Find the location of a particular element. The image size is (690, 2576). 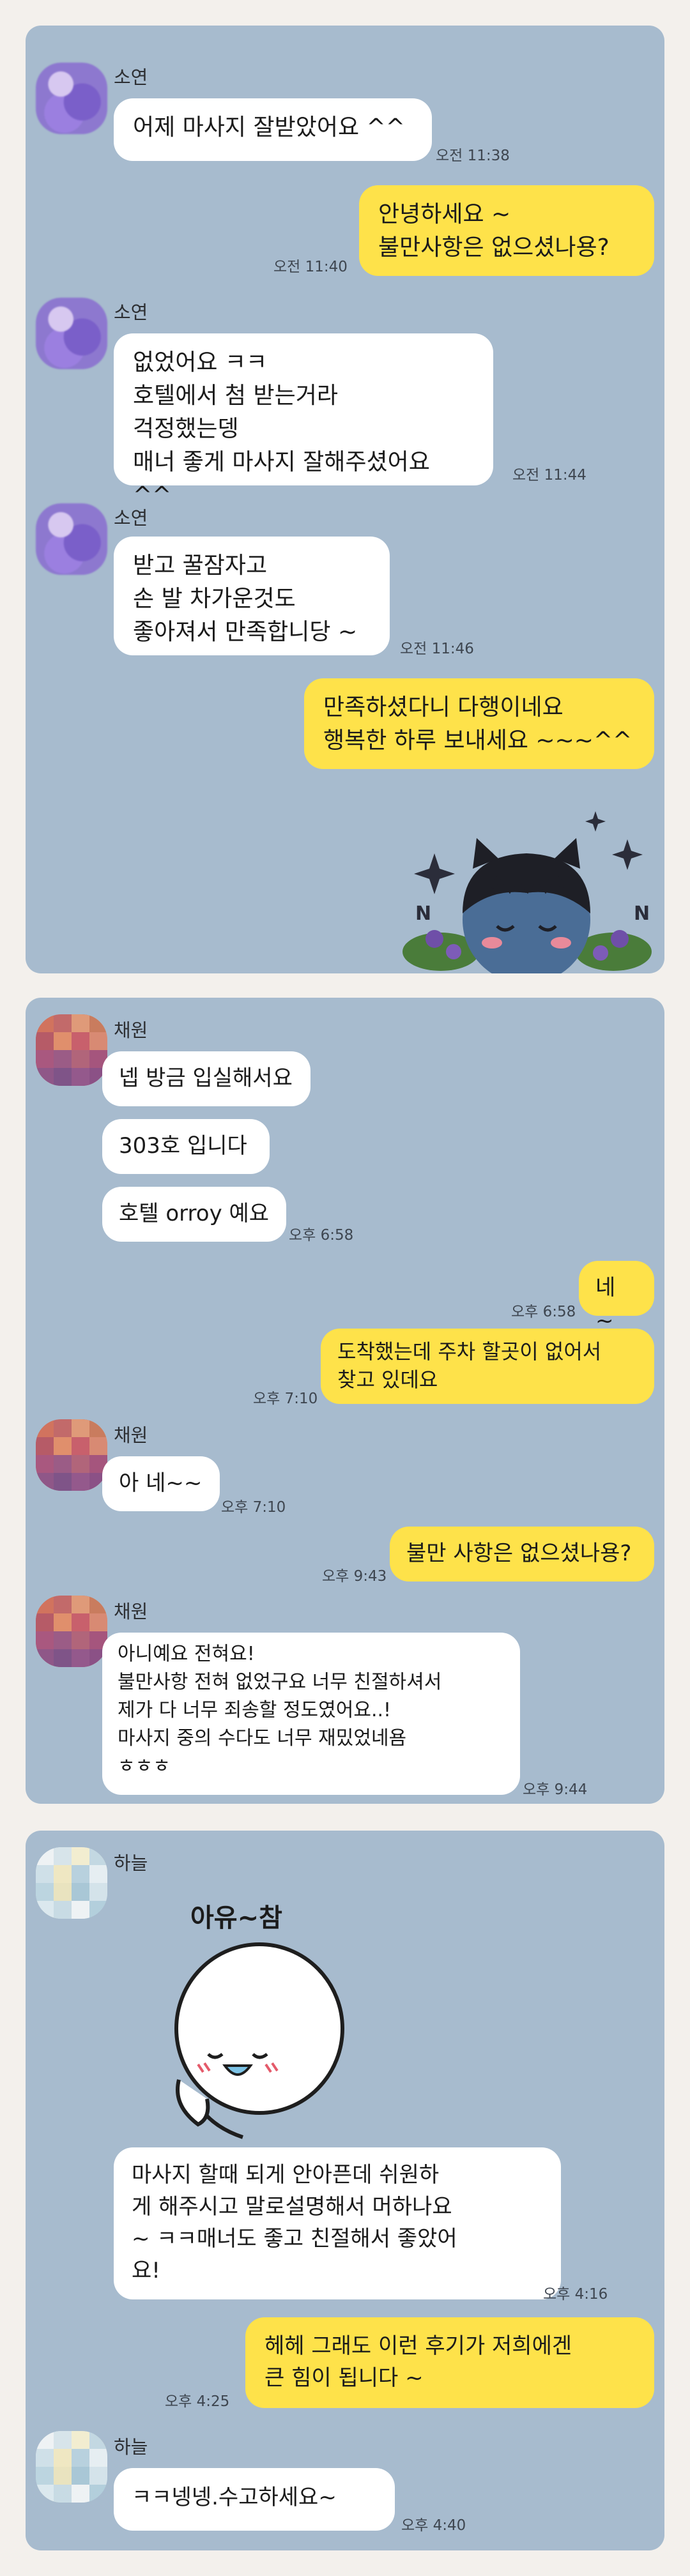

message-time: 오전 11:46 is located at coordinates (437, 649).